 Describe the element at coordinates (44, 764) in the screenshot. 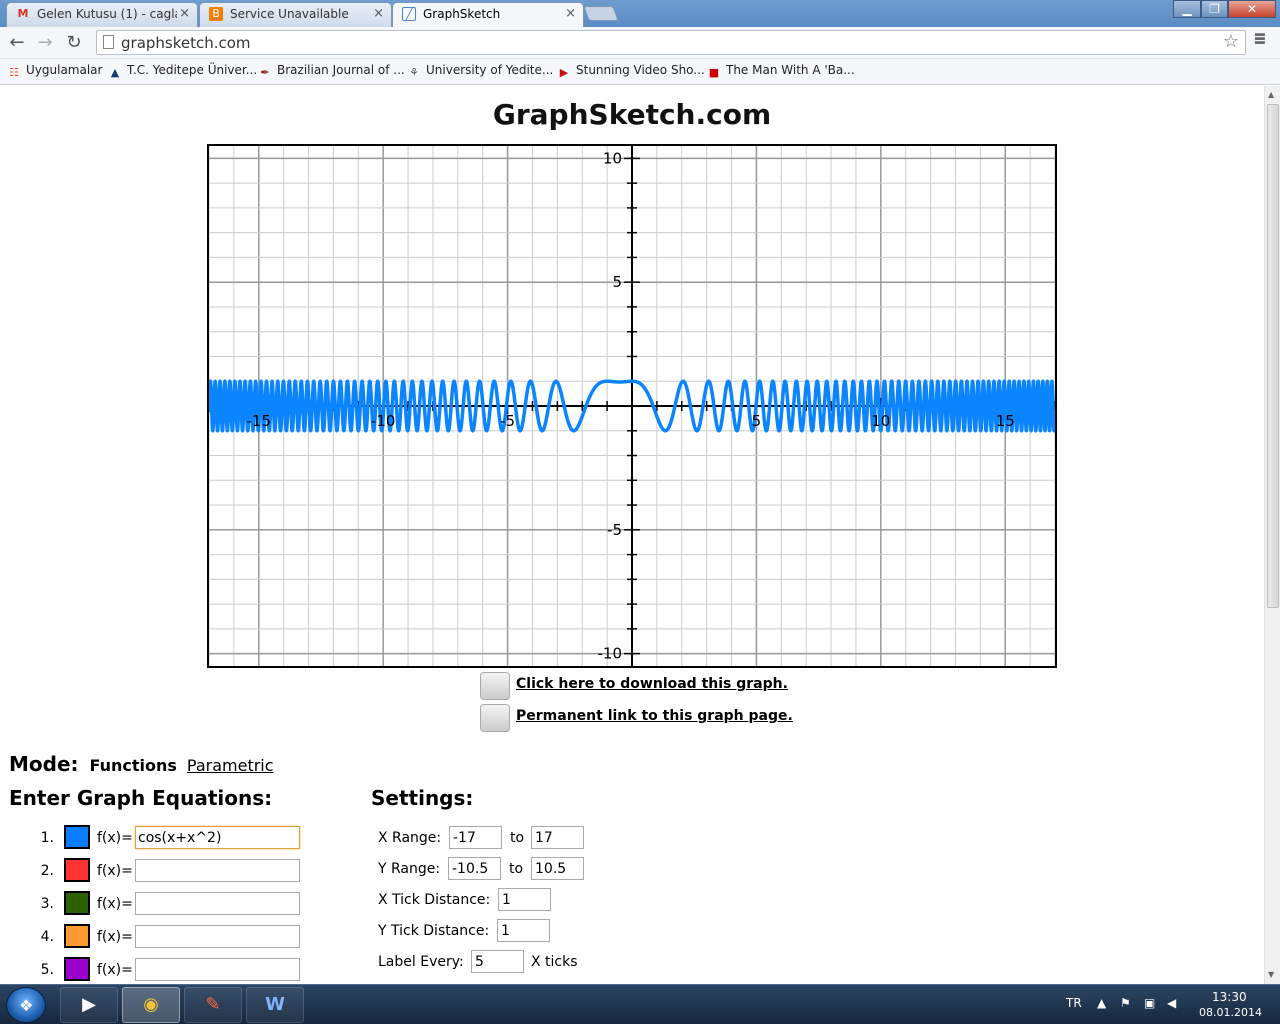

I see `mode-label: Mode:` at that location.